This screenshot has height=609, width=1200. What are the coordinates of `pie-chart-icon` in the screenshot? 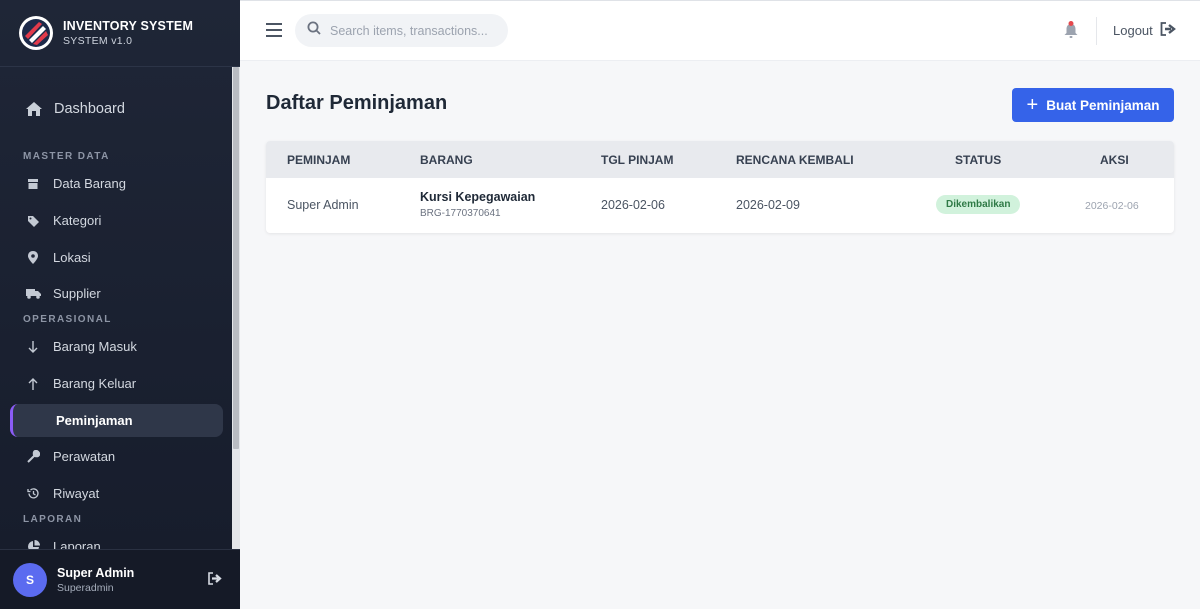 It's located at (33, 543).